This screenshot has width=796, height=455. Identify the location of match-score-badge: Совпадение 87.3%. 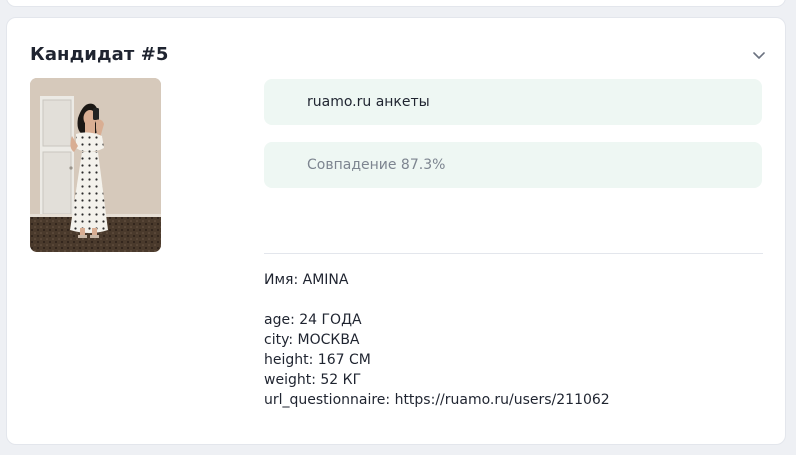
(513, 165).